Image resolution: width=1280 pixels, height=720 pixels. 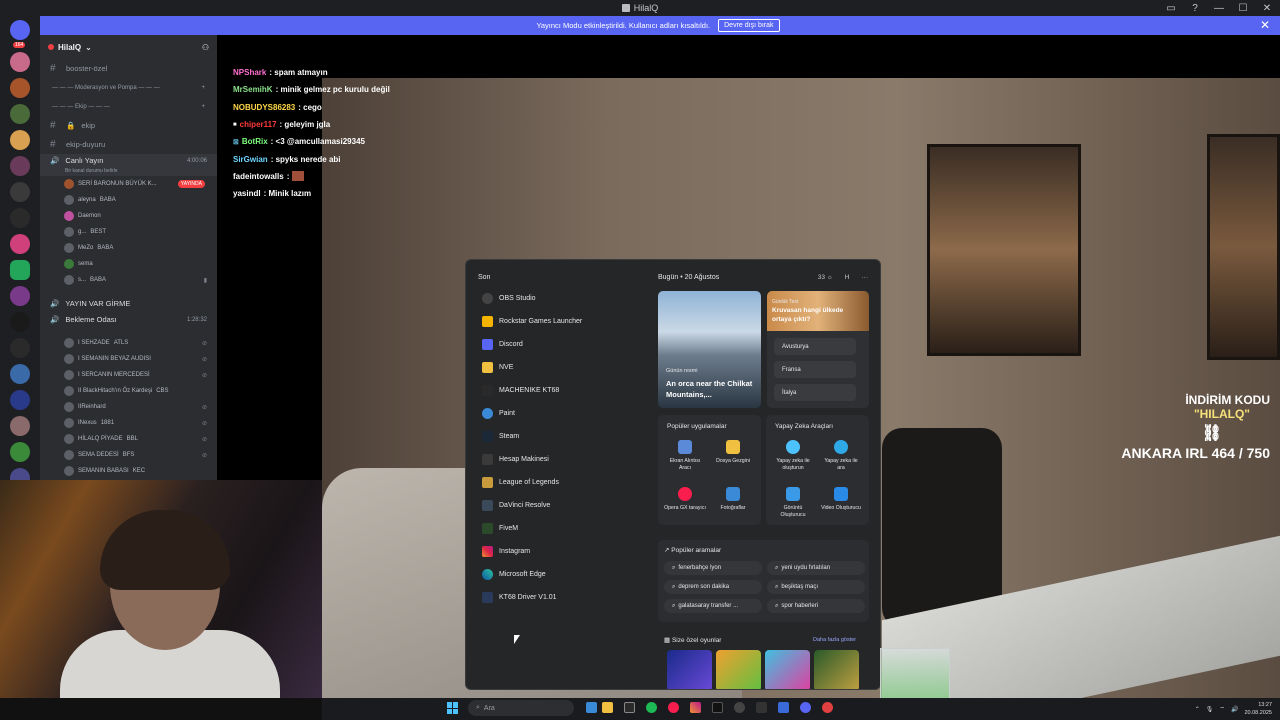 What do you see at coordinates (793, 455) in the screenshot?
I see `ai-create: Yapay zeka ile oluşturun` at bounding box center [793, 455].